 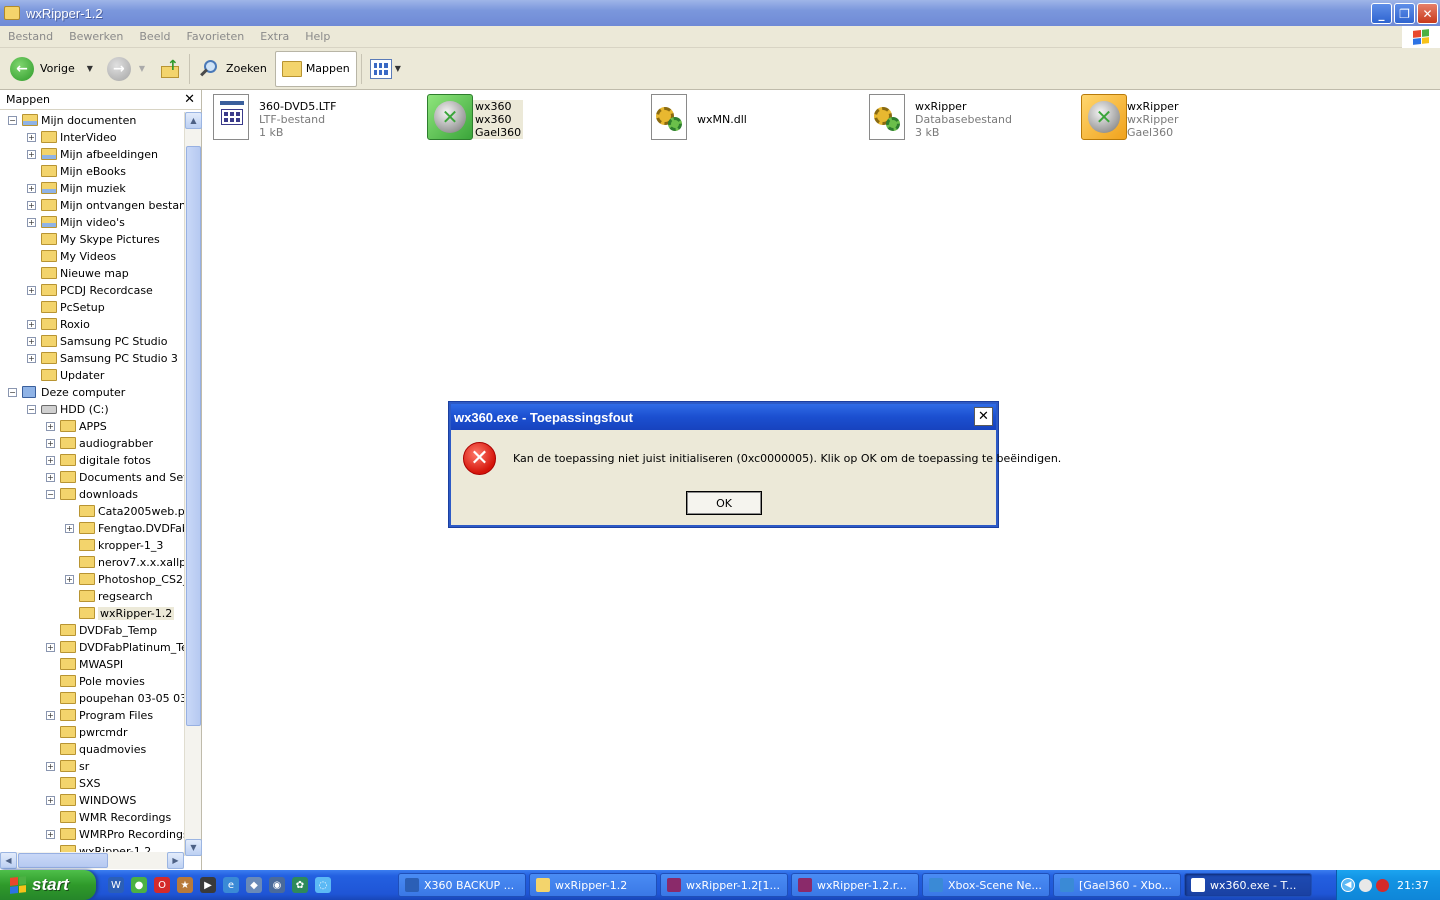 I want to click on file-item: wxRipper Databasebestand 3 kB, so click(x=940, y=118).